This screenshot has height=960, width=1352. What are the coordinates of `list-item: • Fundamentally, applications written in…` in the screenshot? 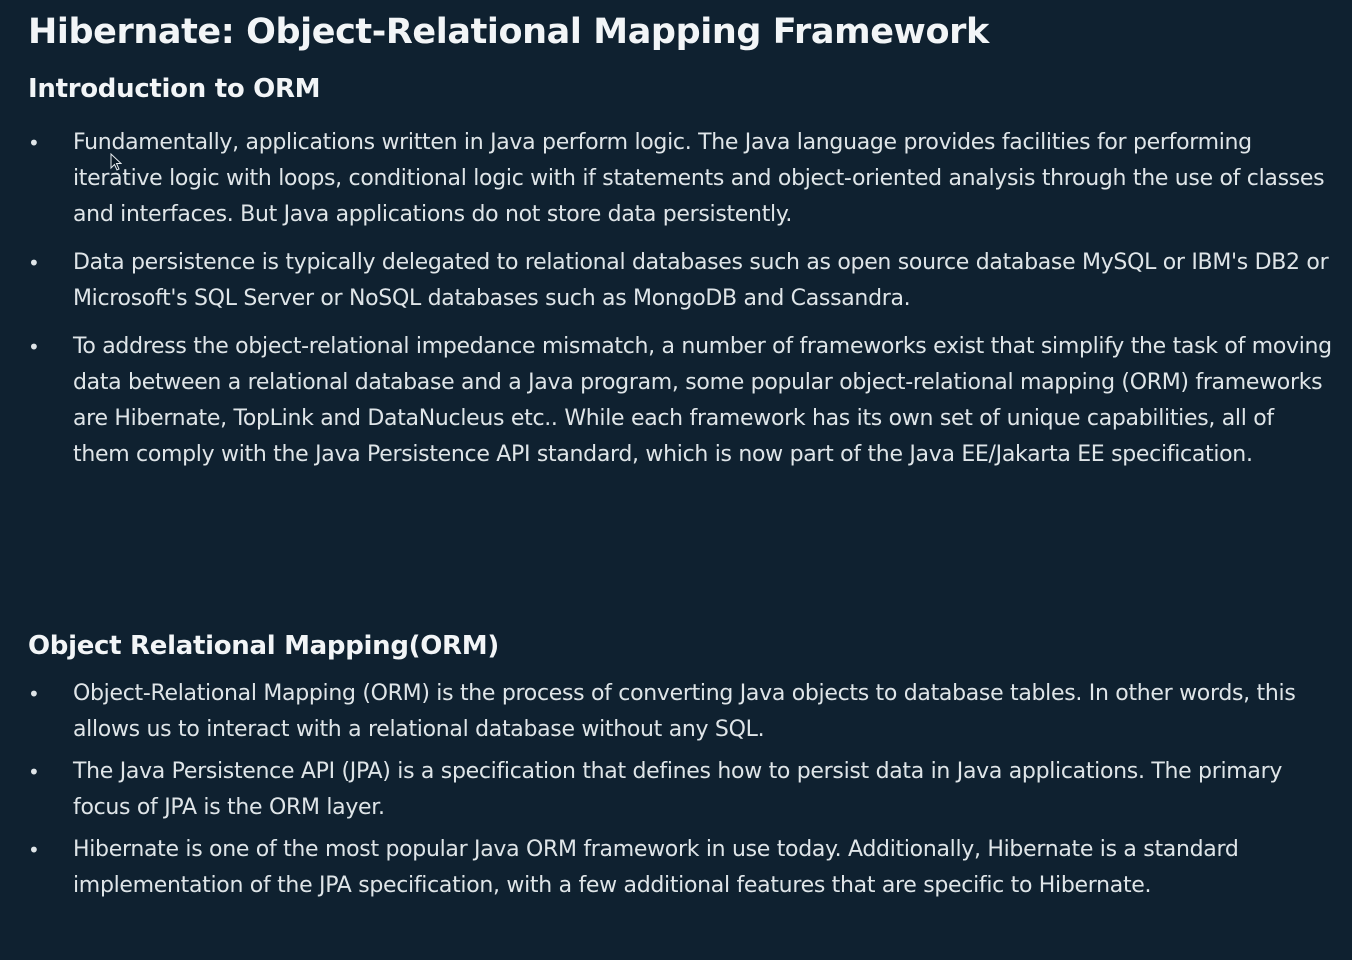 It's located at (667, 179).